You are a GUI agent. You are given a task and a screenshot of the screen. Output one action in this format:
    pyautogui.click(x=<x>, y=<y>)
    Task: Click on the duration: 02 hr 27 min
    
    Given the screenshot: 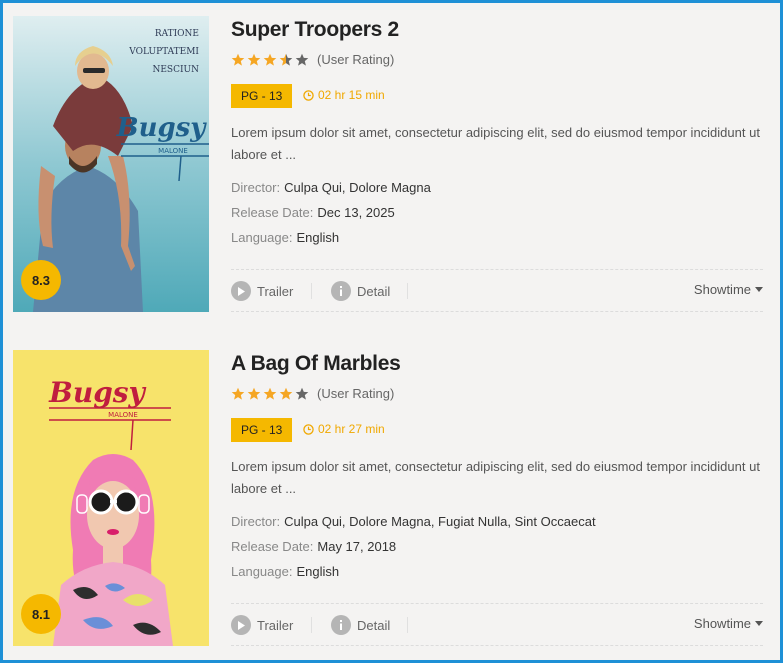 What is the action you would take?
    pyautogui.click(x=344, y=429)
    